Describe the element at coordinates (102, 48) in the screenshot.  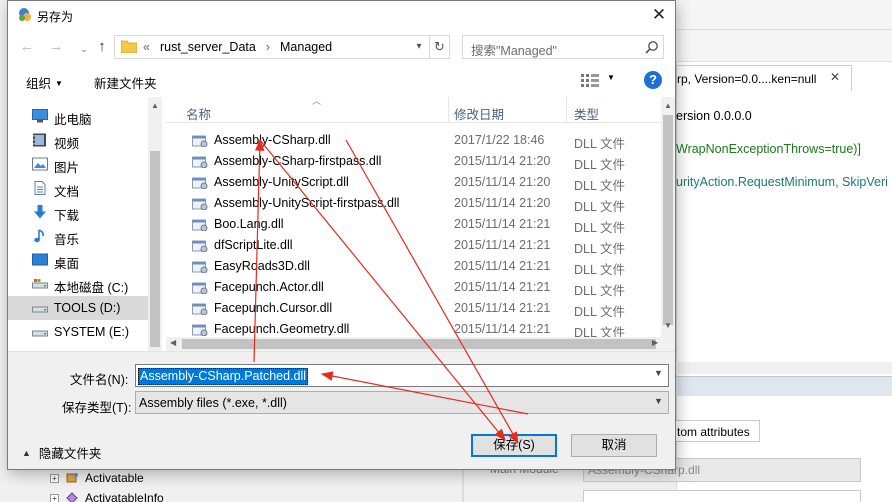
I see `up-arrow-icon: ↑` at that location.